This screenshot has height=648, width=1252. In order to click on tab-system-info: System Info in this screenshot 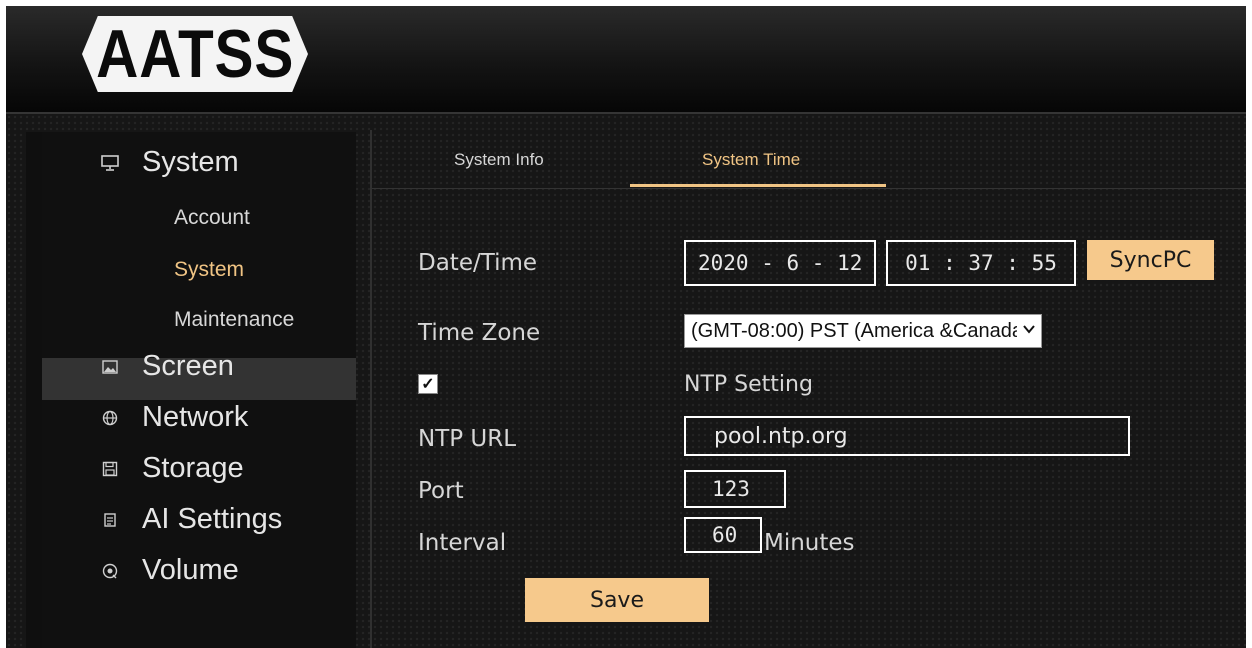, I will do `click(499, 160)`.